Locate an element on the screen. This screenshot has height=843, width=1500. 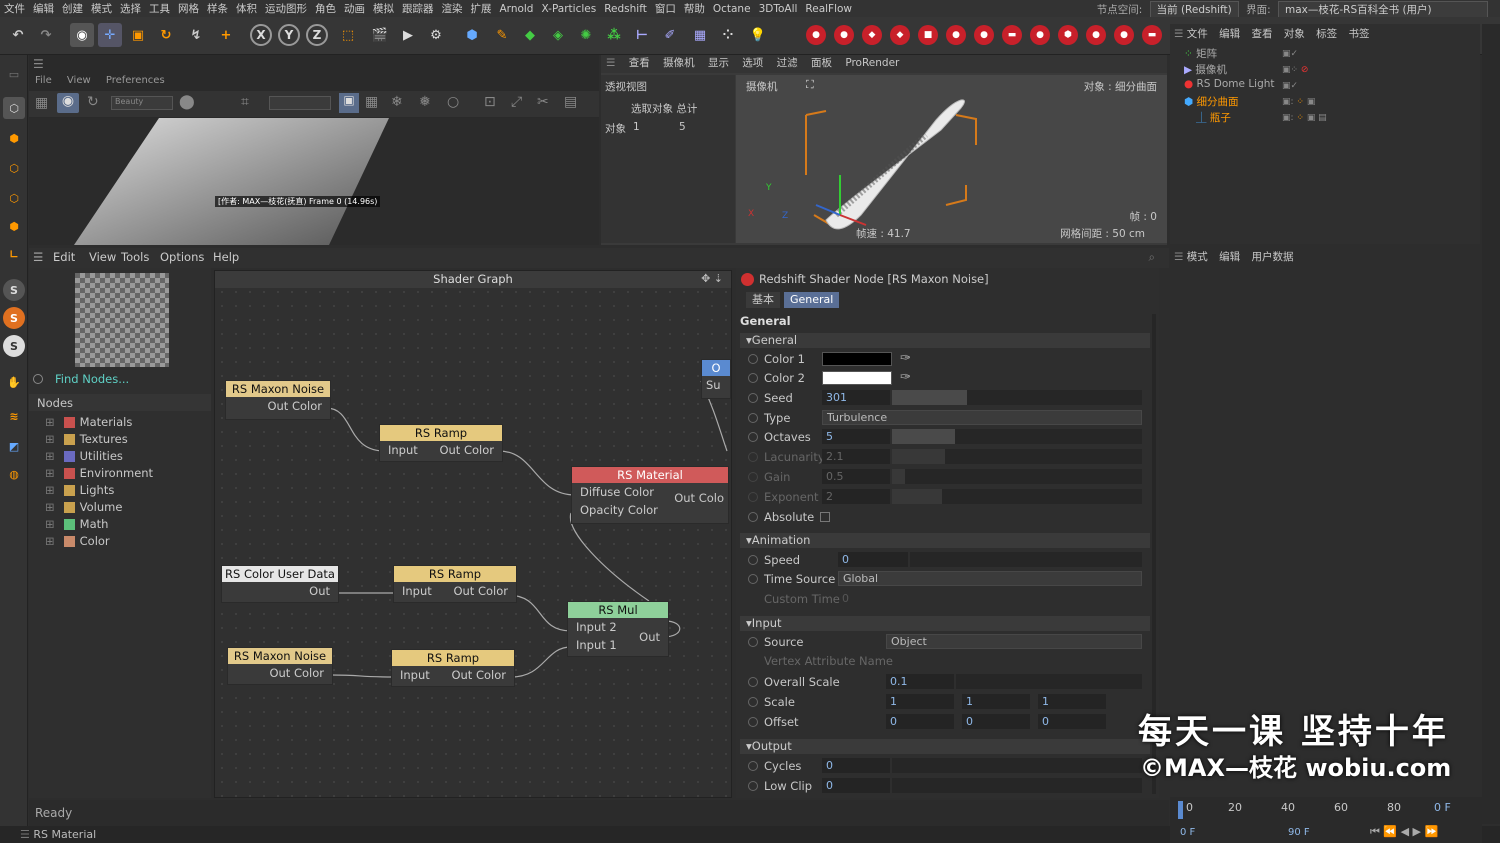
om-menu-object: 对象 is located at coordinates (1294, 34).